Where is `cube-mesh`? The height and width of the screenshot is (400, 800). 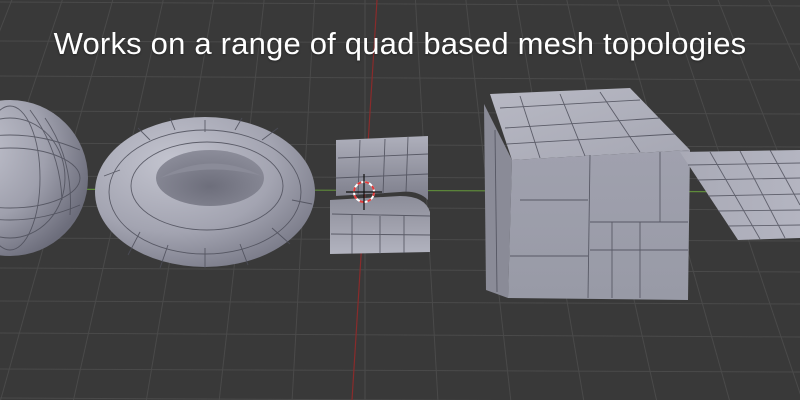 cube-mesh is located at coordinates (587, 194).